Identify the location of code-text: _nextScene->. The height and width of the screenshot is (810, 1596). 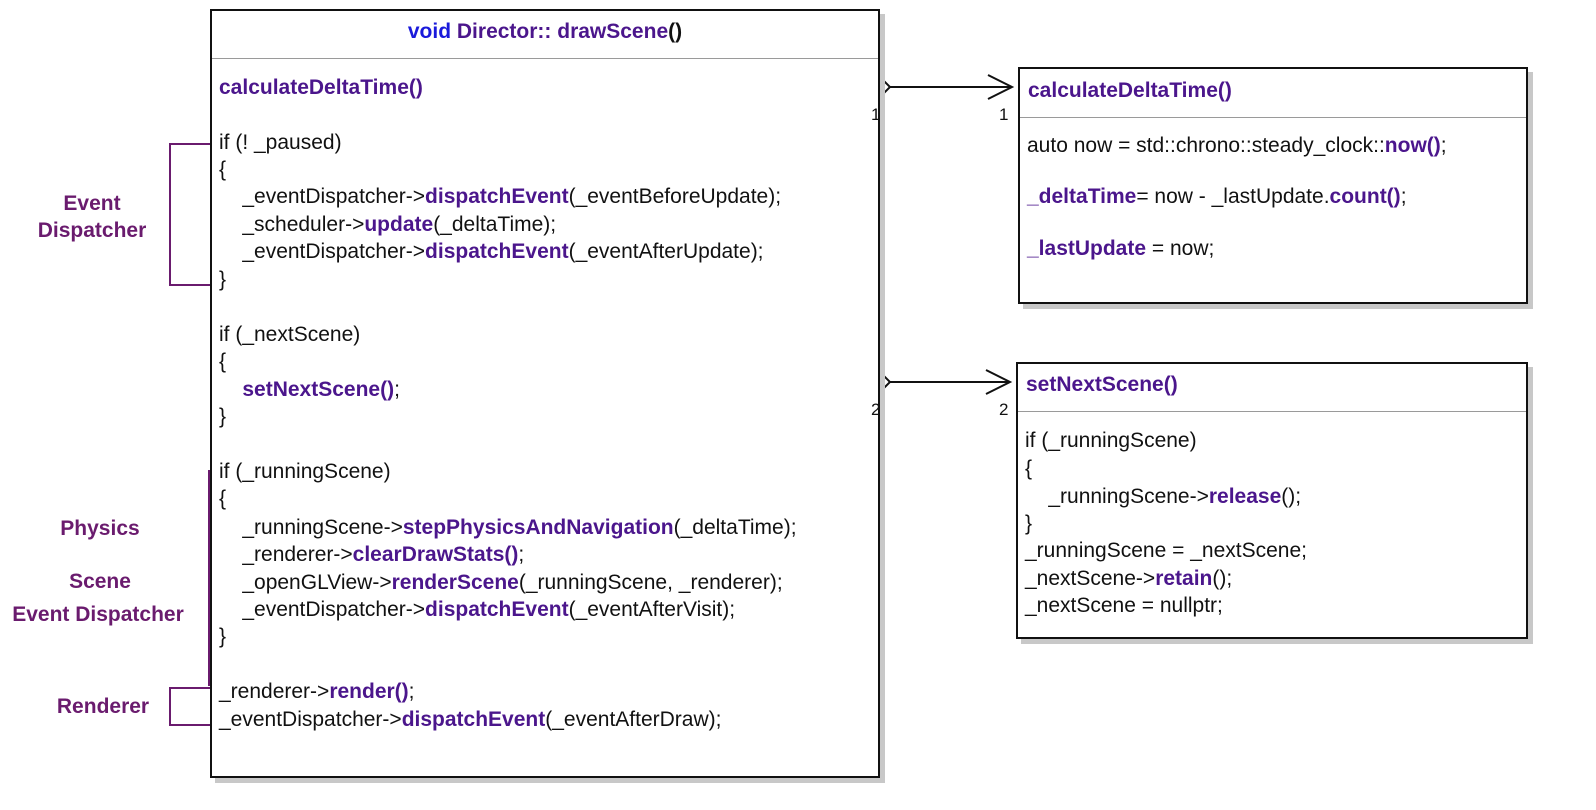
(1090, 578).